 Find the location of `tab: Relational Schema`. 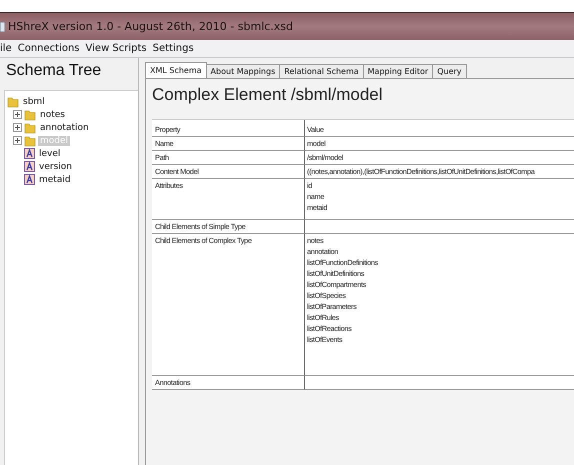

tab: Relational Schema is located at coordinates (321, 71).